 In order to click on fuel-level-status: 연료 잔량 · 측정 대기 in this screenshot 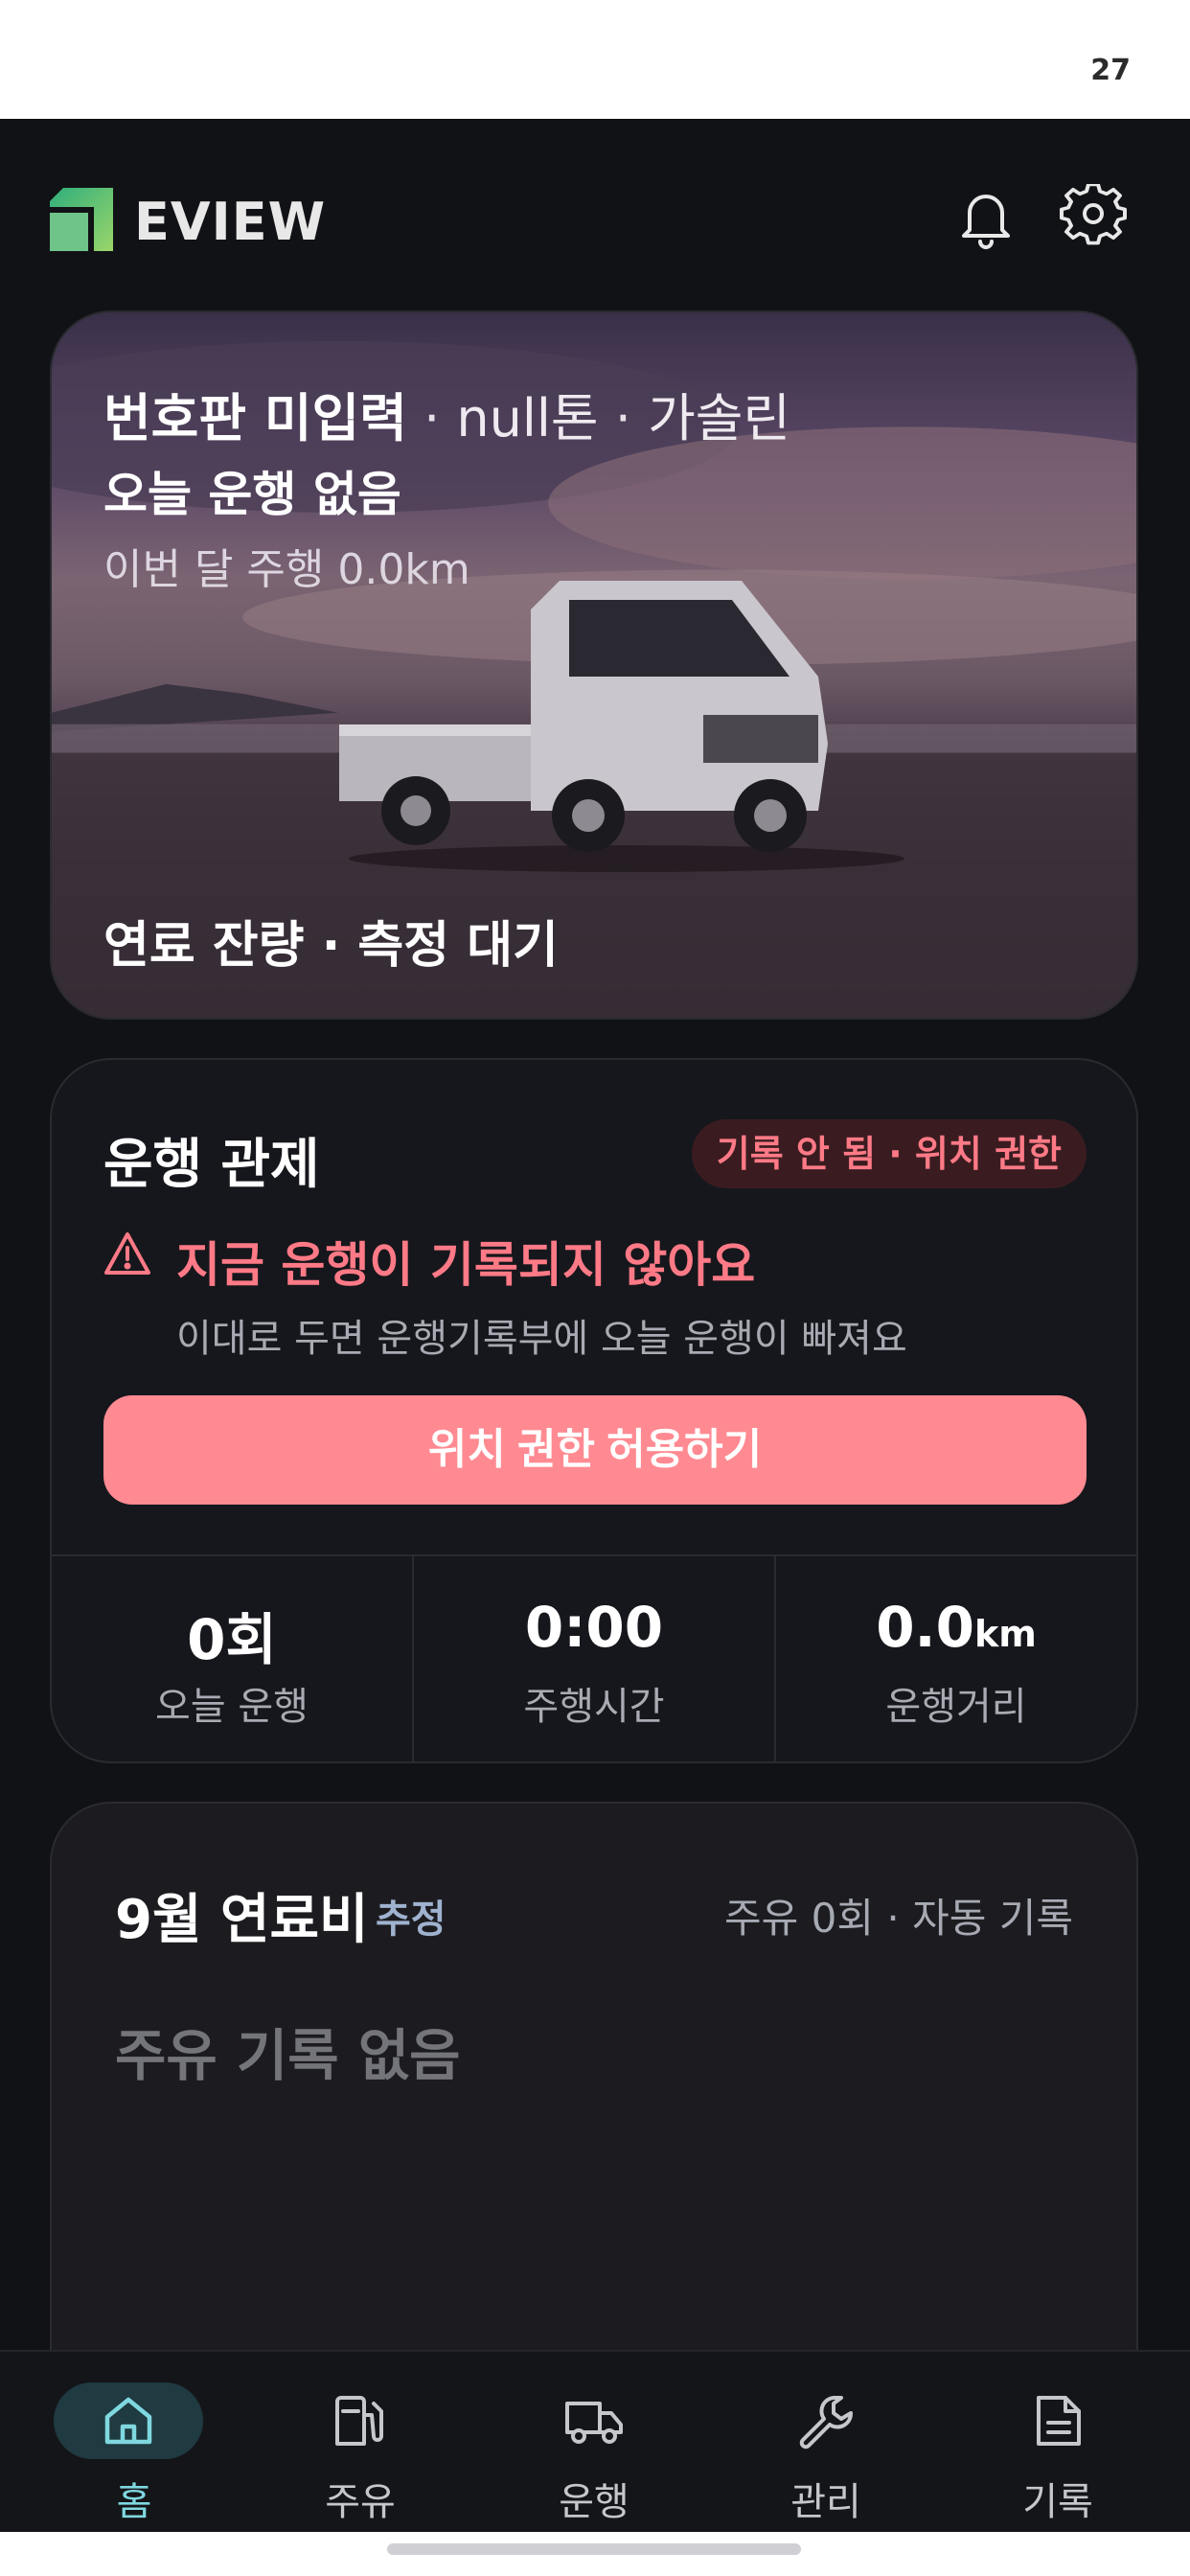, I will do `click(331, 946)`.